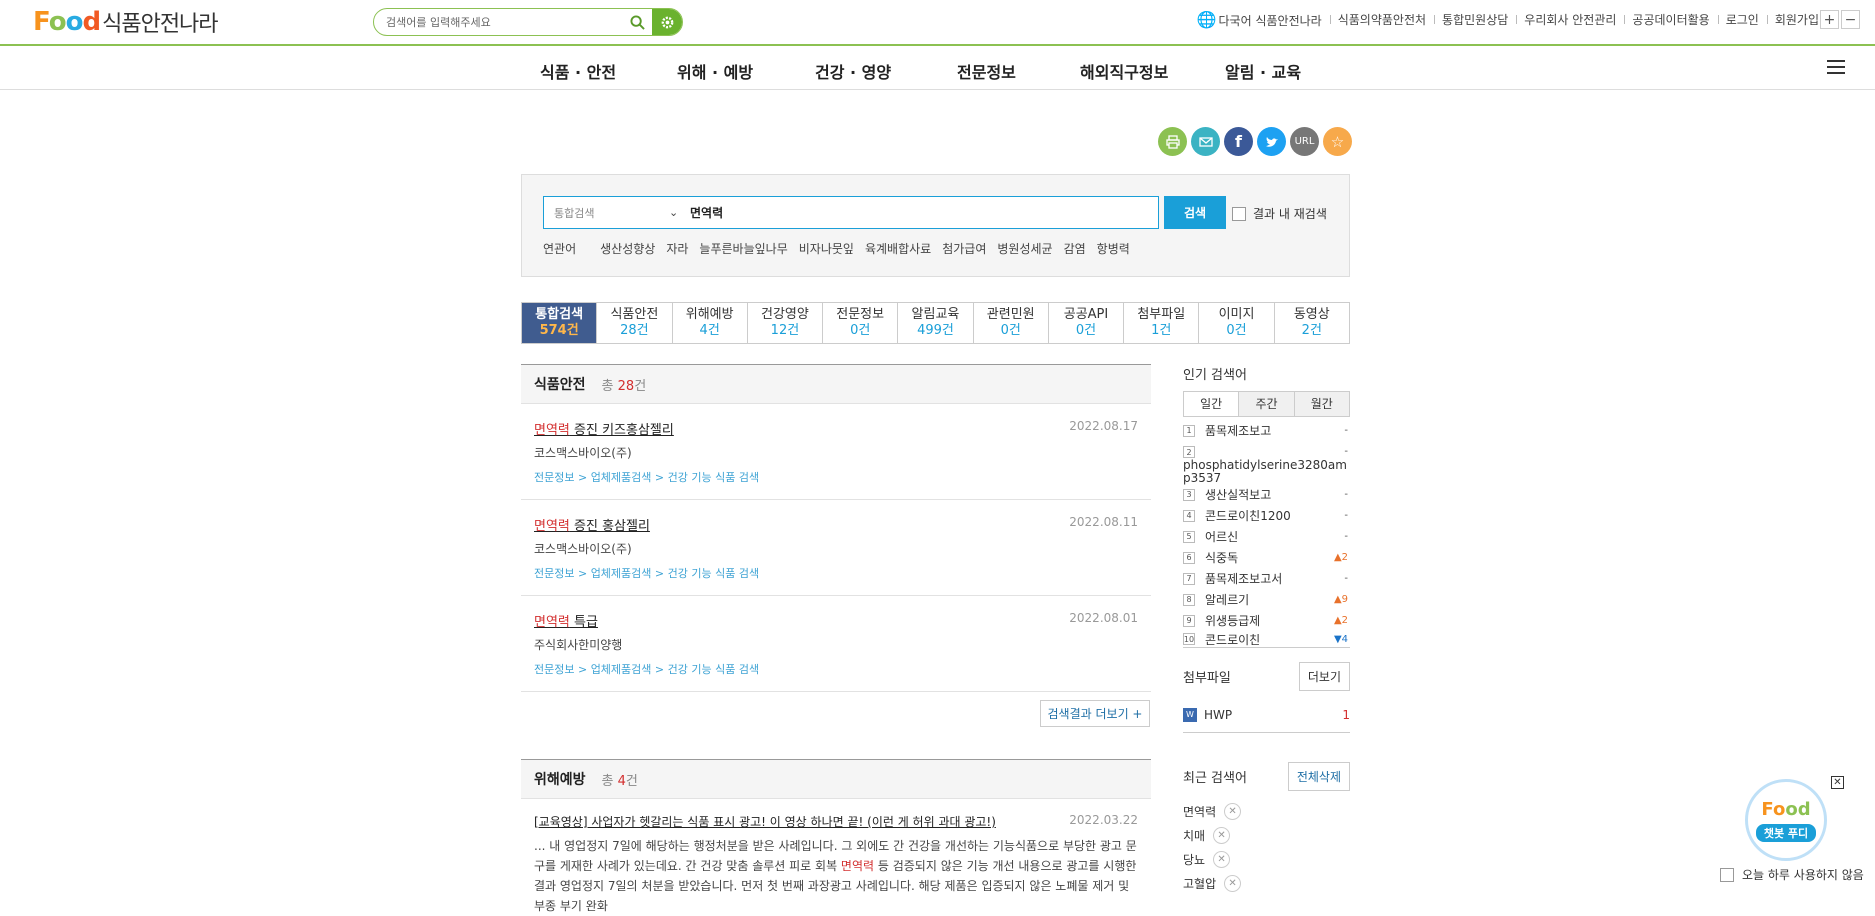 This screenshot has width=1875, height=916. Describe the element at coordinates (1259, 19) in the screenshot. I see `multilingual-link: 🌐 다국어 식품안전나라` at that location.